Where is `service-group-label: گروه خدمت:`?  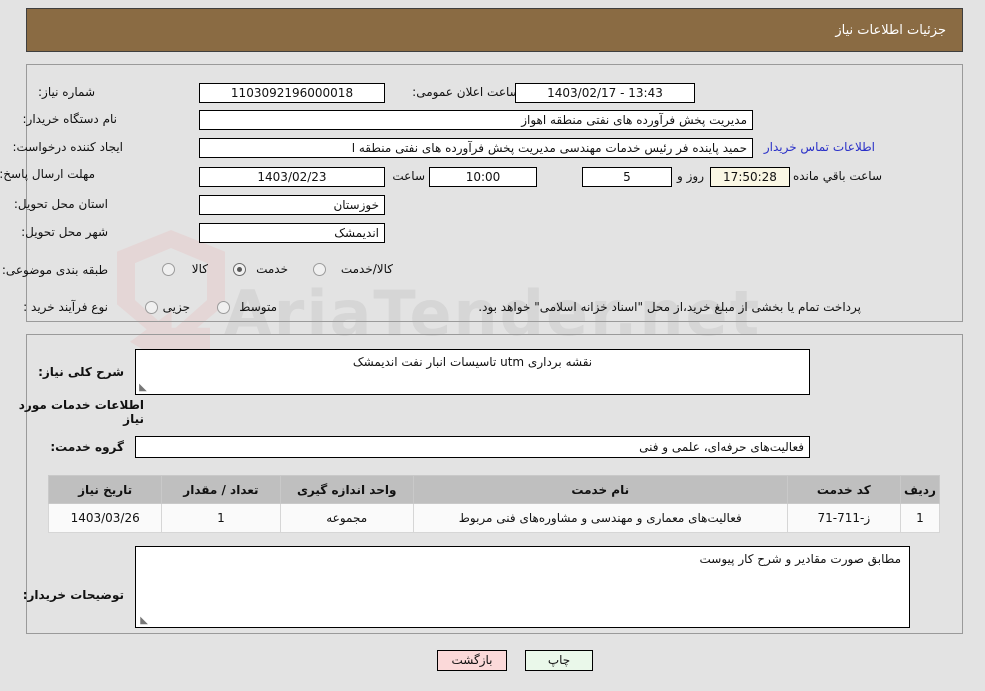 service-group-label: گروه خدمت: is located at coordinates (87, 447).